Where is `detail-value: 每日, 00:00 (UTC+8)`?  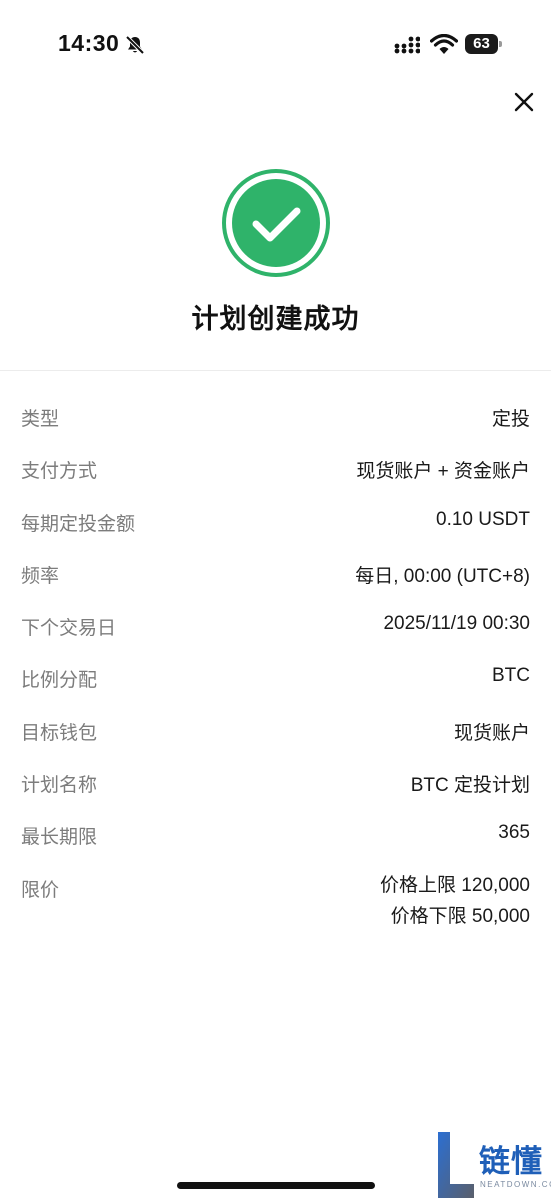 detail-value: 每日, 00:00 (UTC+8) is located at coordinates (442, 576).